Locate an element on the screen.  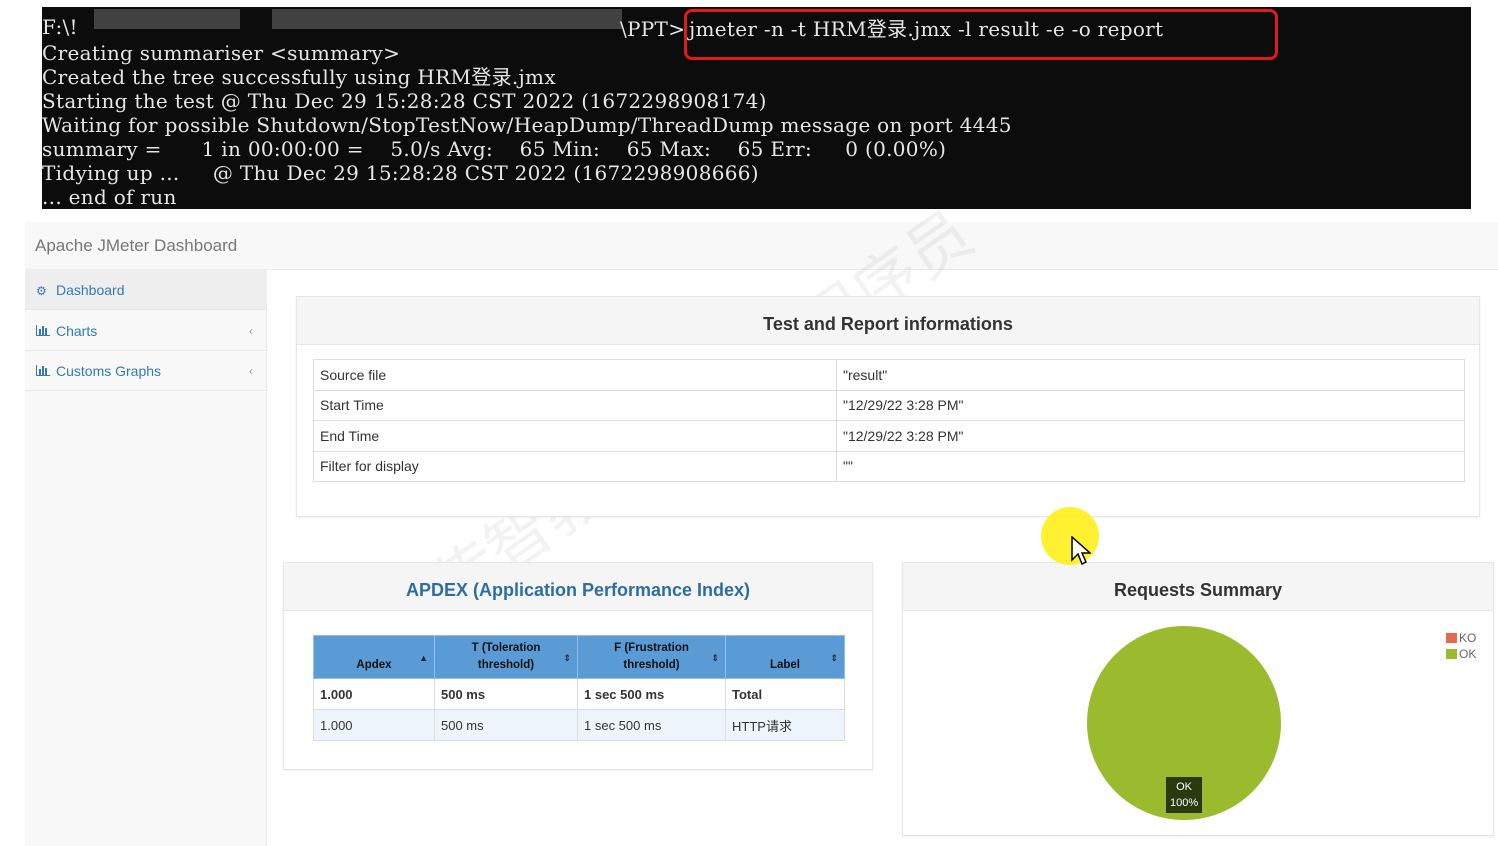
table-row: 1.000 500 ms 1 sec 500 ms HTTP请求 is located at coordinates (579, 725).